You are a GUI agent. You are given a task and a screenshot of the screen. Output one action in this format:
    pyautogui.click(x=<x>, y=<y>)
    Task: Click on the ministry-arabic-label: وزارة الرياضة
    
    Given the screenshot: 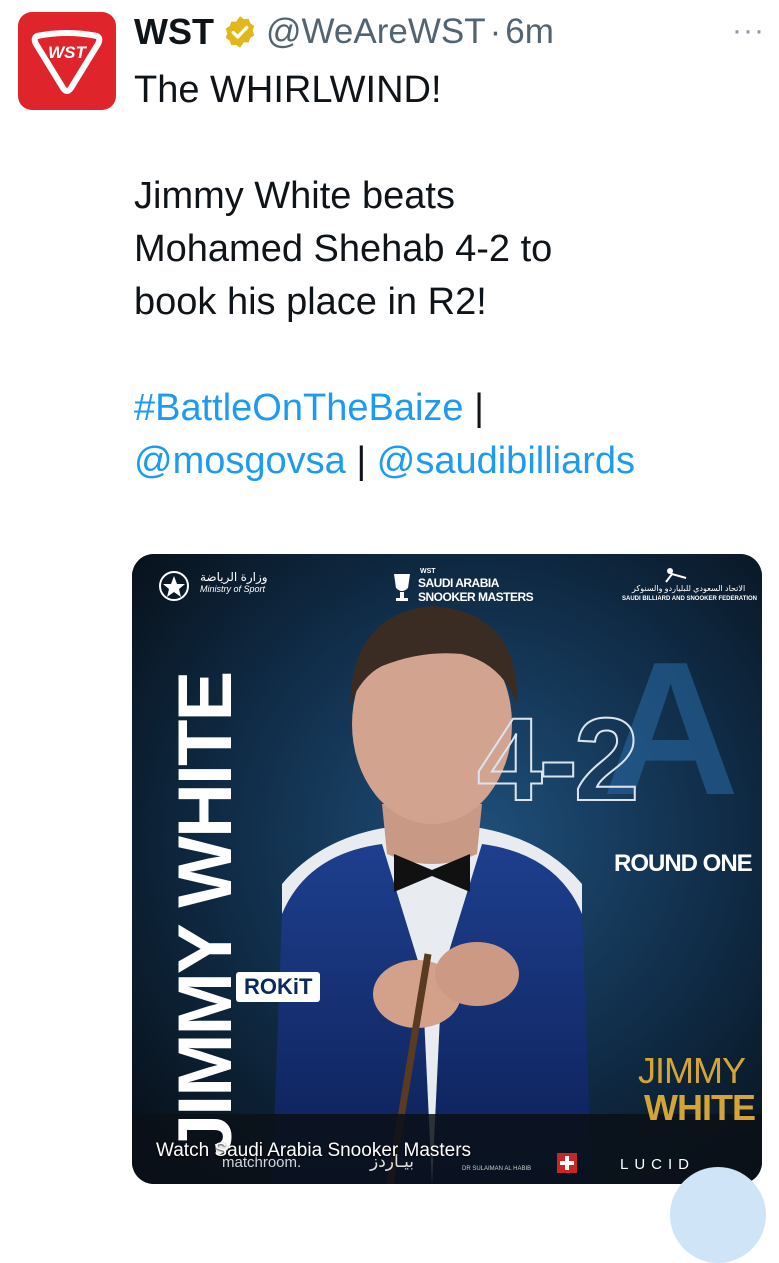 What is the action you would take?
    pyautogui.click(x=234, y=577)
    